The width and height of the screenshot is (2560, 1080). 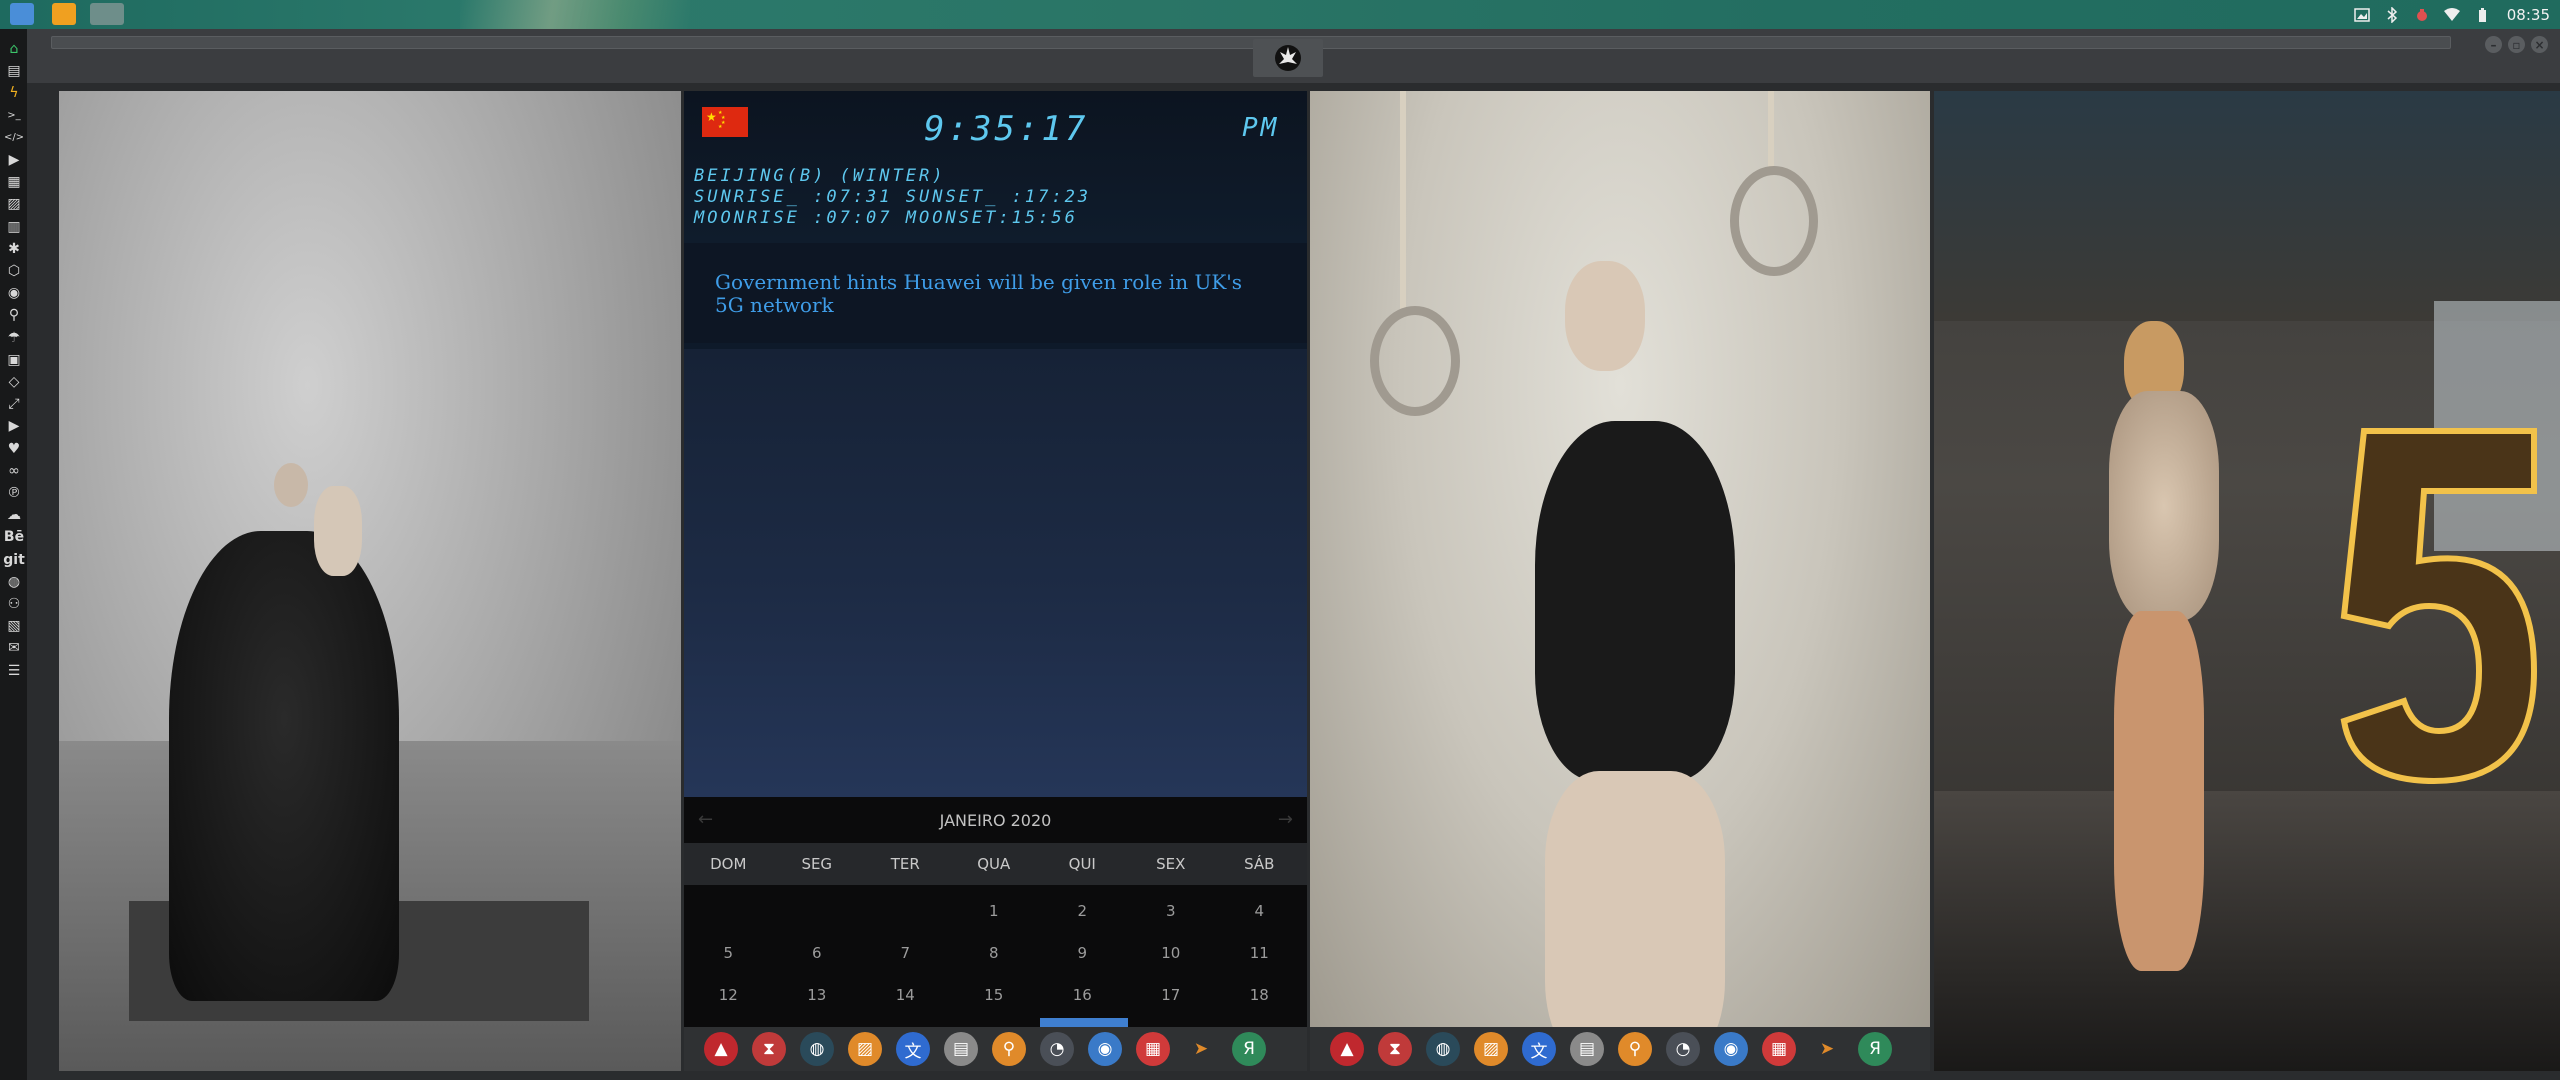 I want to click on behance-icon: Bē, so click(x=14, y=537).